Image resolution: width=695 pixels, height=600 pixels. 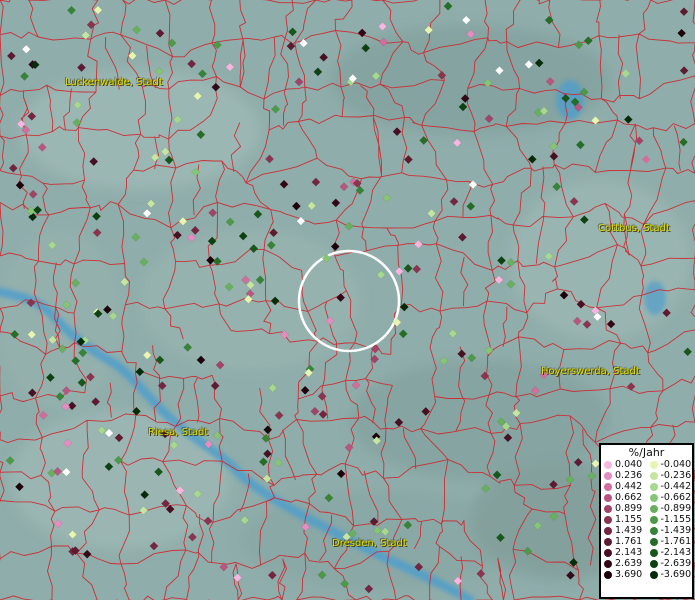 What do you see at coordinates (629, 563) in the screenshot?
I see `legend-value: 2.639` at bounding box center [629, 563].